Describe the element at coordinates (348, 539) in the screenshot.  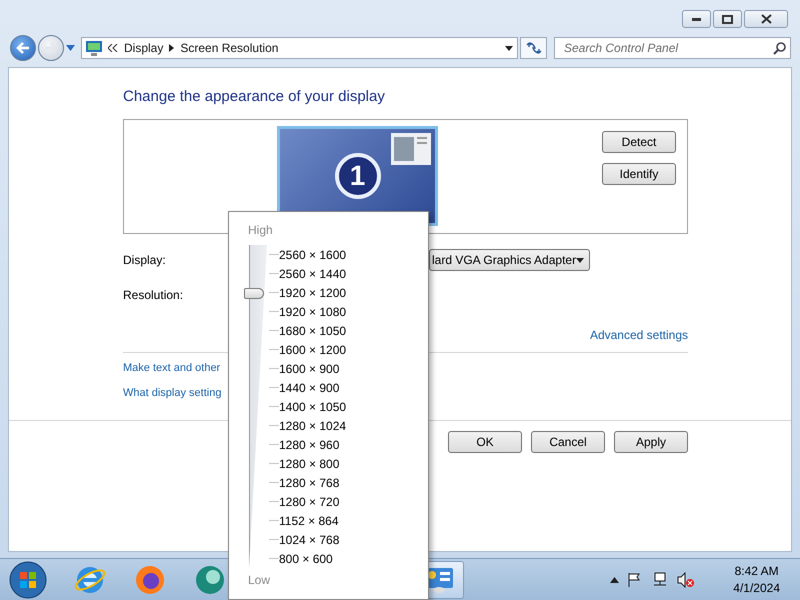
I see `resolution-option: 1024 × 768` at that location.